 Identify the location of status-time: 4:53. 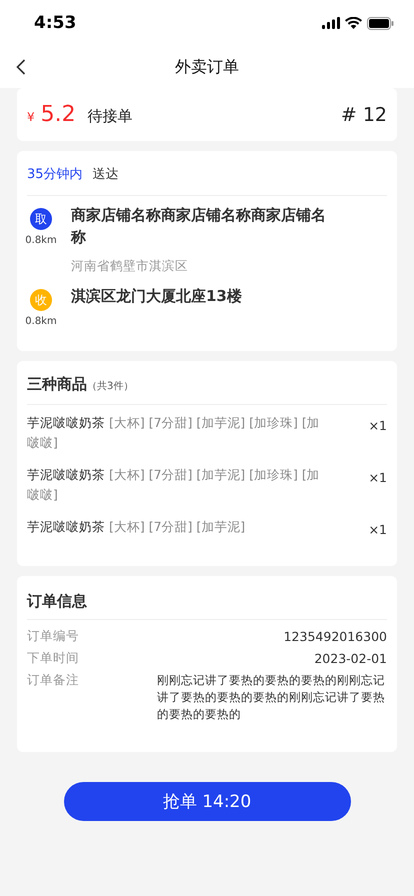
(55, 23).